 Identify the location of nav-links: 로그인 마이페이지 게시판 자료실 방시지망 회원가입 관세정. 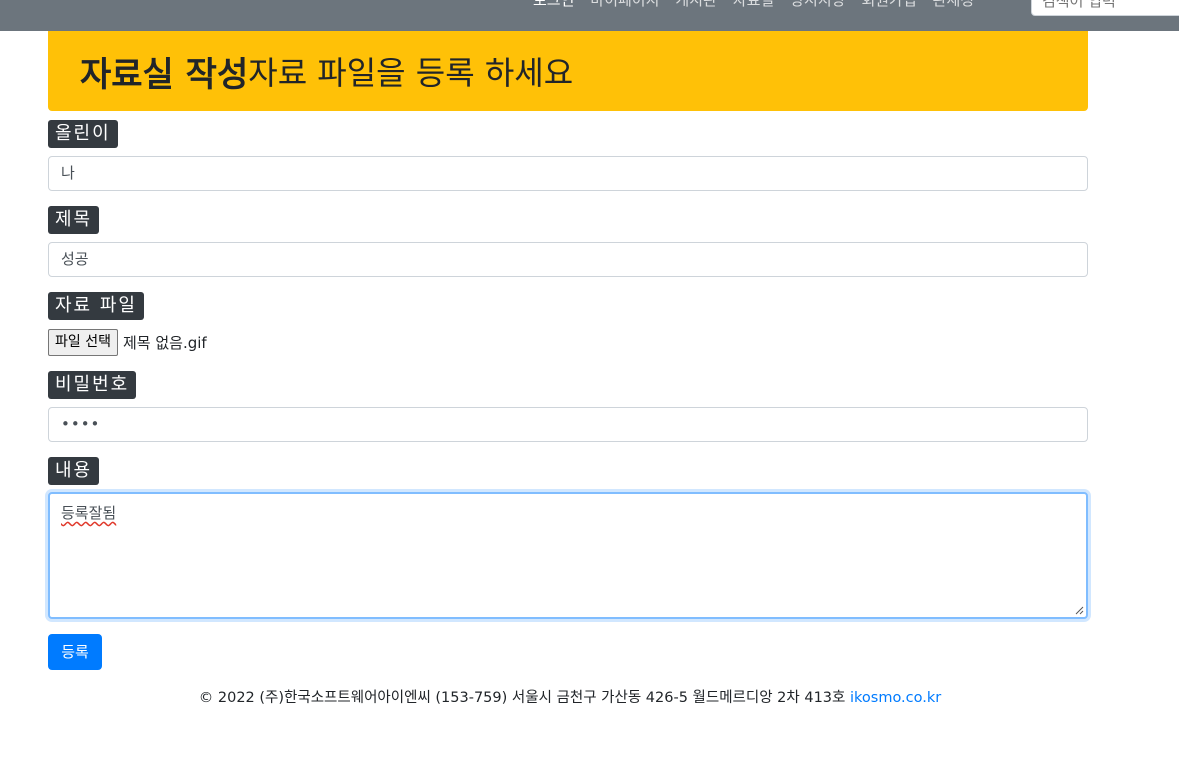
(753, 6).